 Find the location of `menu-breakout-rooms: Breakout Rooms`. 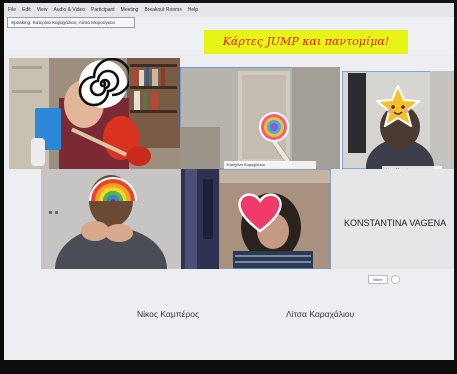

menu-breakout-rooms: Breakout Rooms is located at coordinates (162, 10).